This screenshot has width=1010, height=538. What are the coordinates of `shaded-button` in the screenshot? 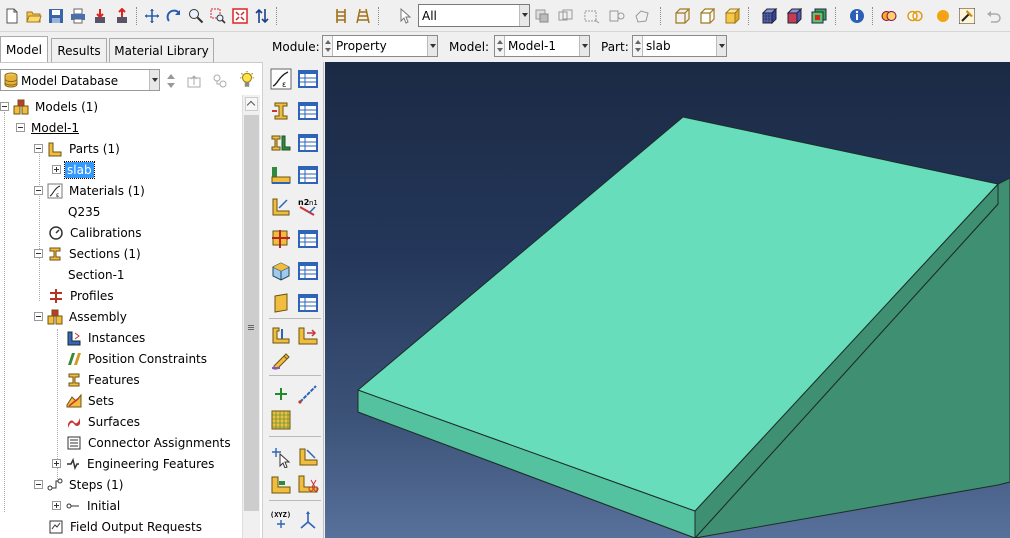 It's located at (732, 16).